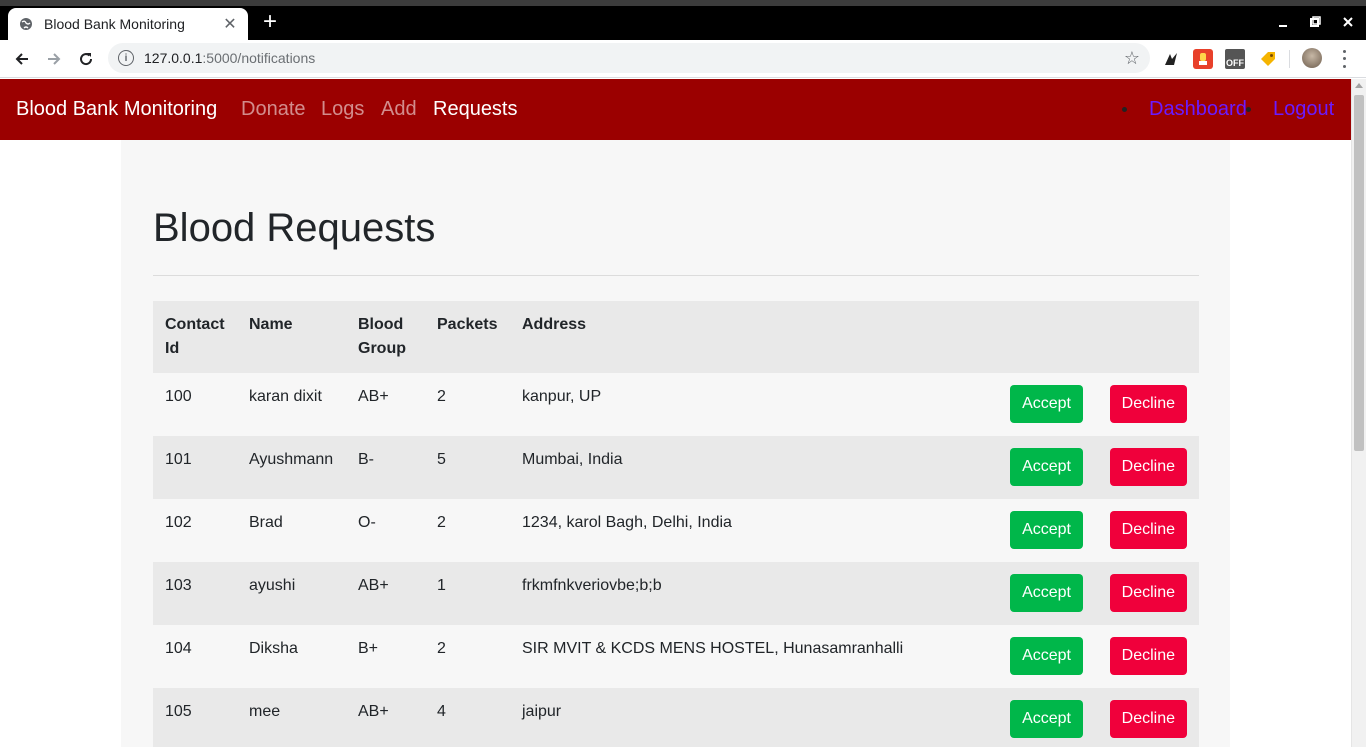 Image resolution: width=1366 pixels, height=747 pixels. I want to click on profile-avatar, so click(1312, 58).